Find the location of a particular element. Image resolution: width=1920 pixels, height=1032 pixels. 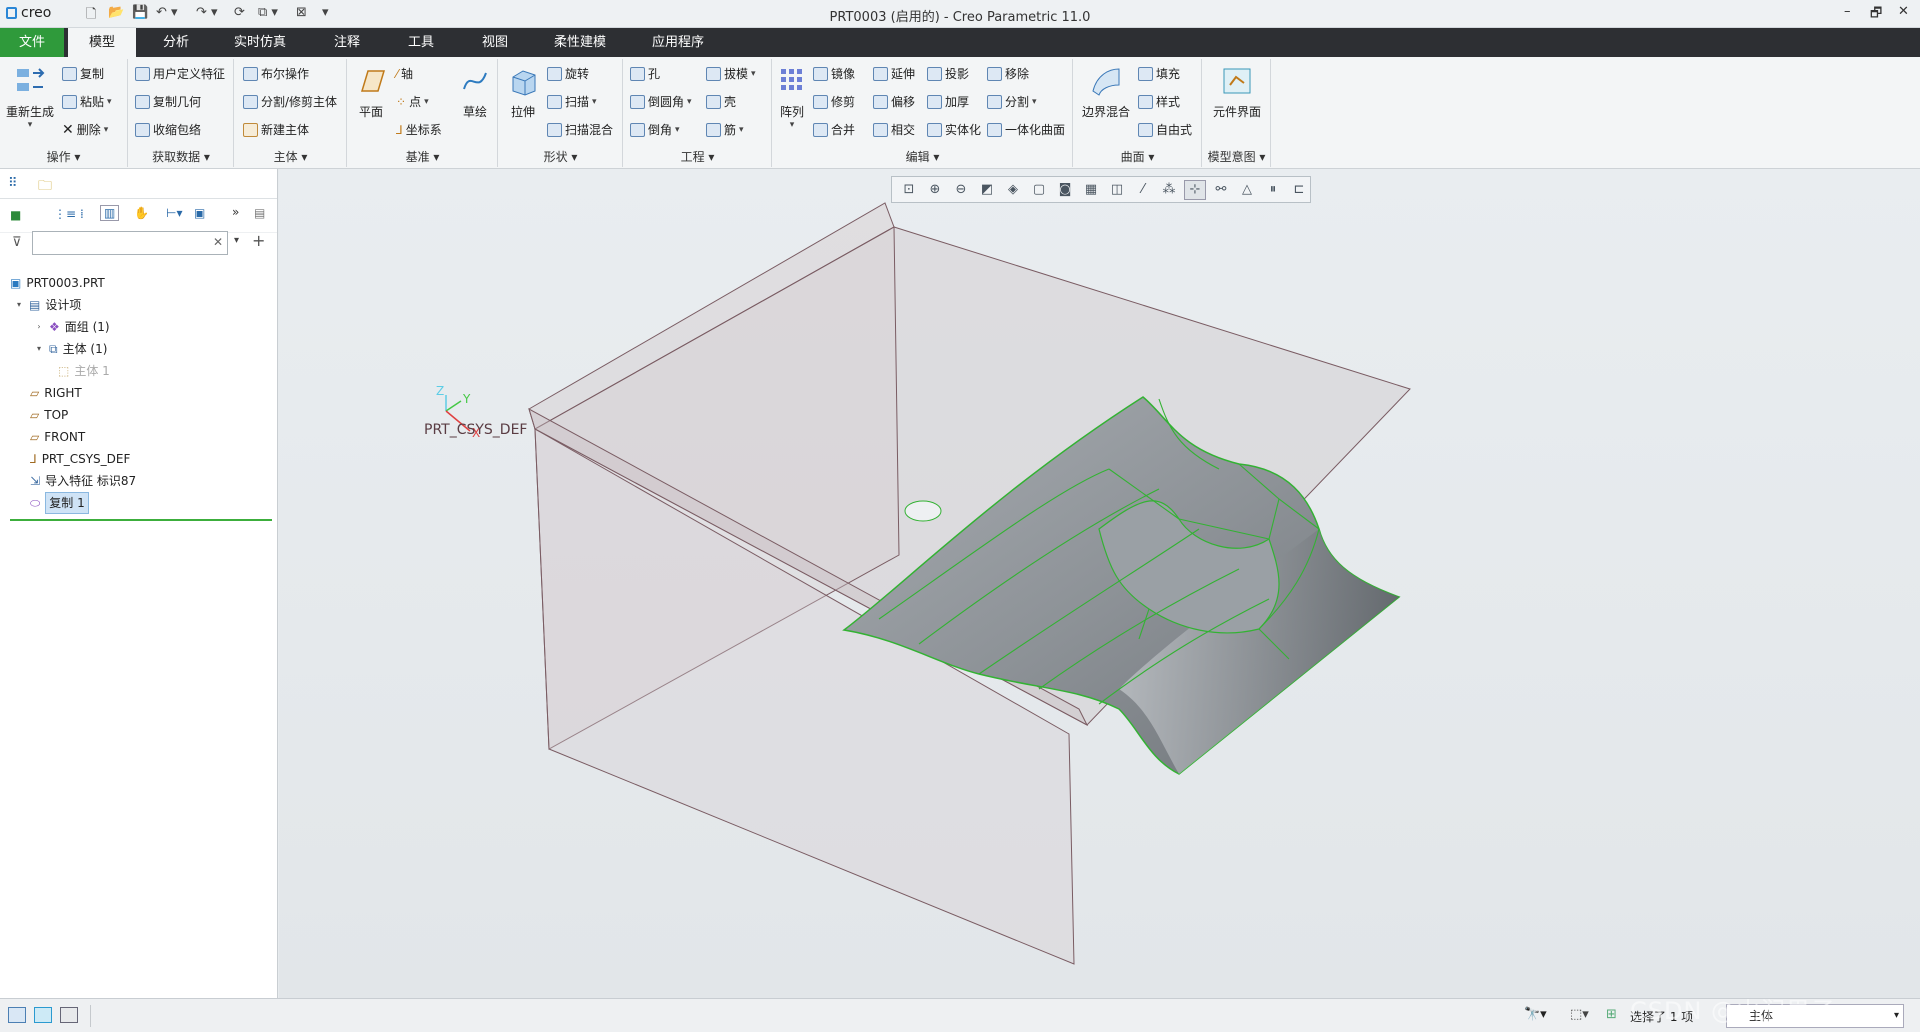

split-button: 分割 ▾ is located at coordinates (1012, 102).